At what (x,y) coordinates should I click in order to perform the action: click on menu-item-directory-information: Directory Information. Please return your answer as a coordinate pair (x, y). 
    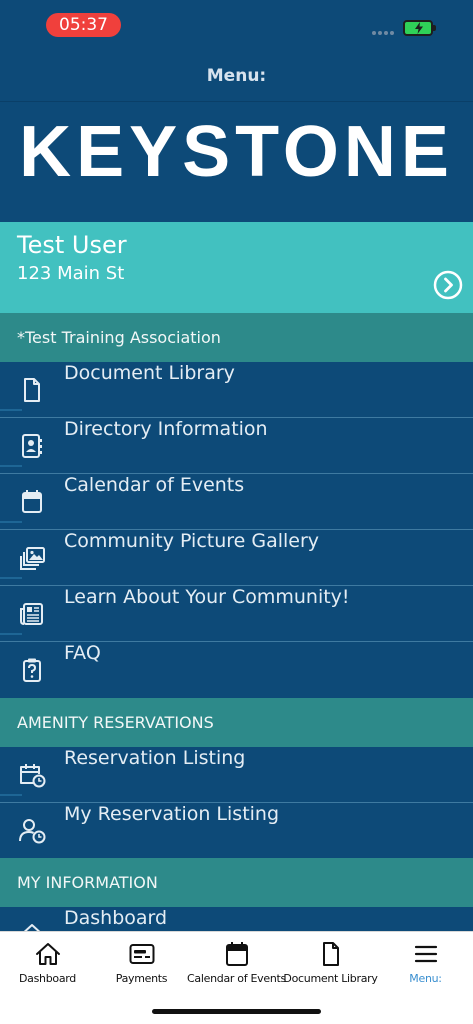
    Looking at the image, I should click on (236, 446).